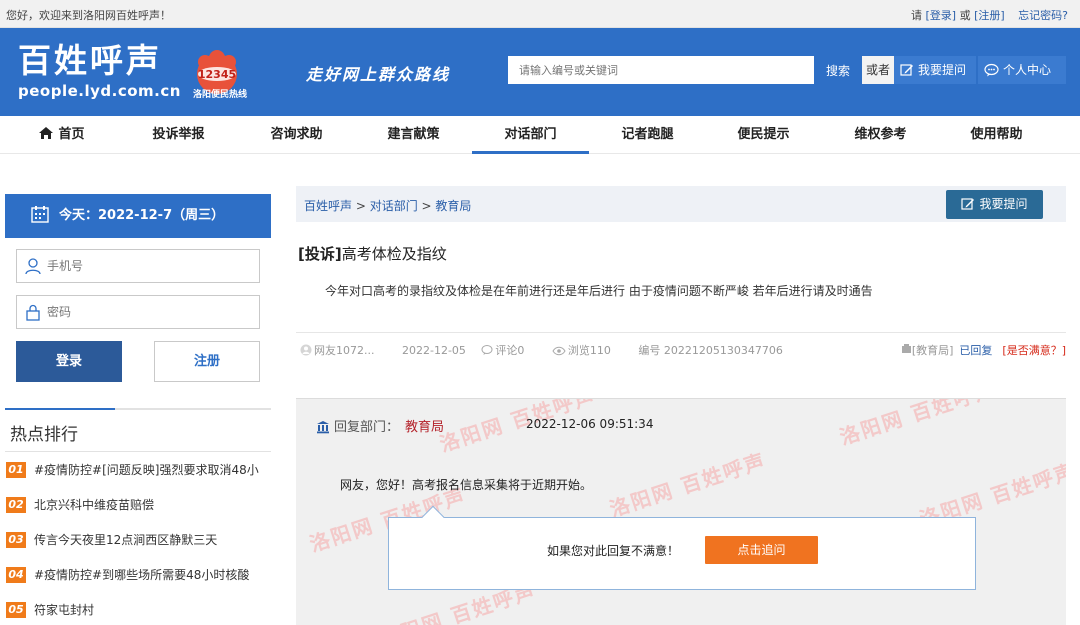 Image resolution: width=1080 pixels, height=625 pixels. I want to click on reply-dept-name: 教育局, so click(425, 427).